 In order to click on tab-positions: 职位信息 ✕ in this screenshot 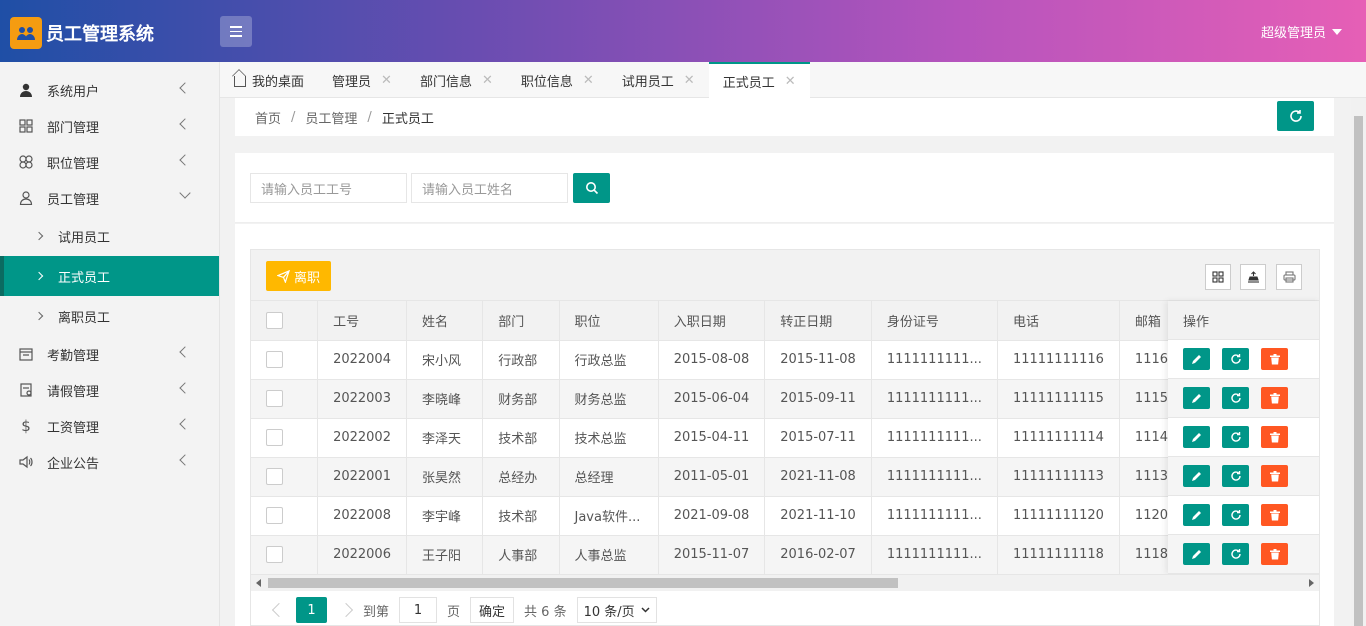, I will do `click(557, 80)`.